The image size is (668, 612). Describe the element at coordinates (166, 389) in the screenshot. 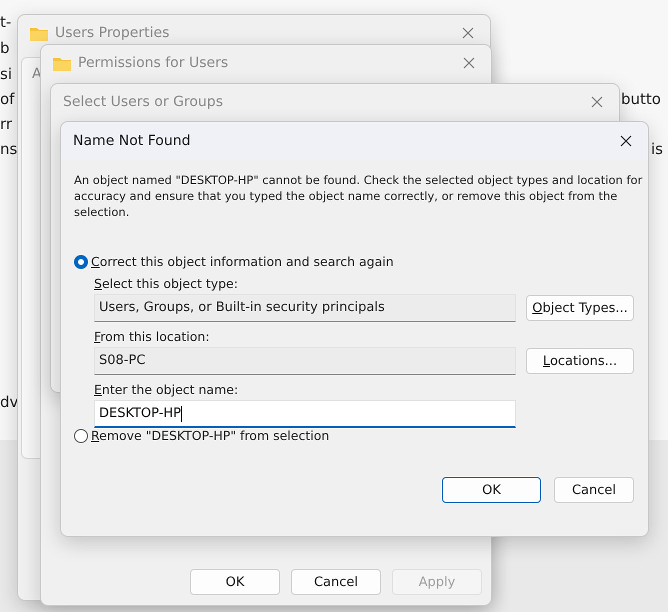

I see `field-label: Enter the object name:` at that location.